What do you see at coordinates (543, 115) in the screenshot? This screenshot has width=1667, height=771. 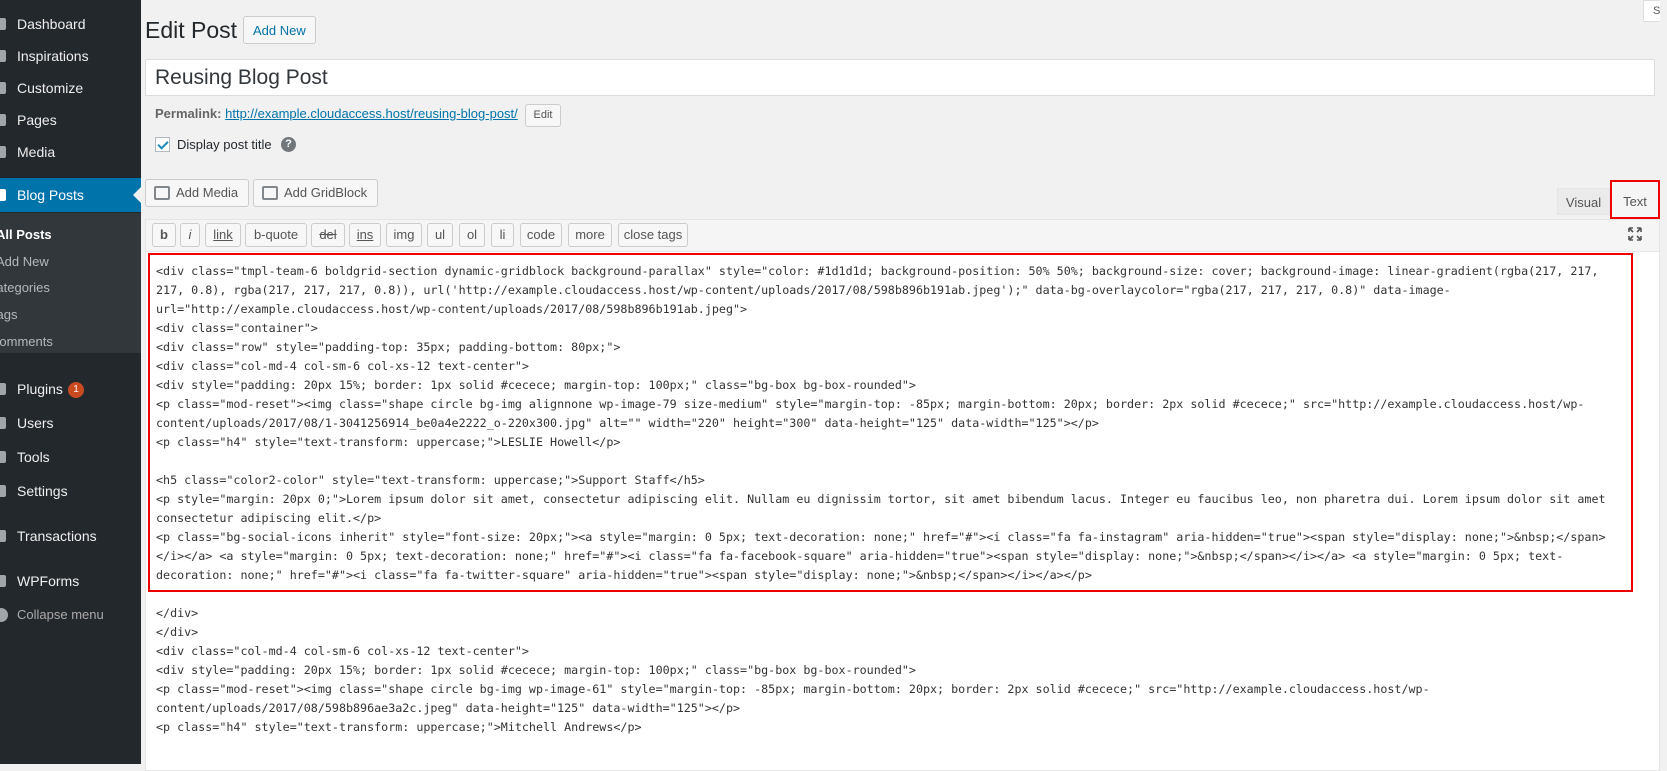 I see `edit-permalink-button: Edit` at bounding box center [543, 115].